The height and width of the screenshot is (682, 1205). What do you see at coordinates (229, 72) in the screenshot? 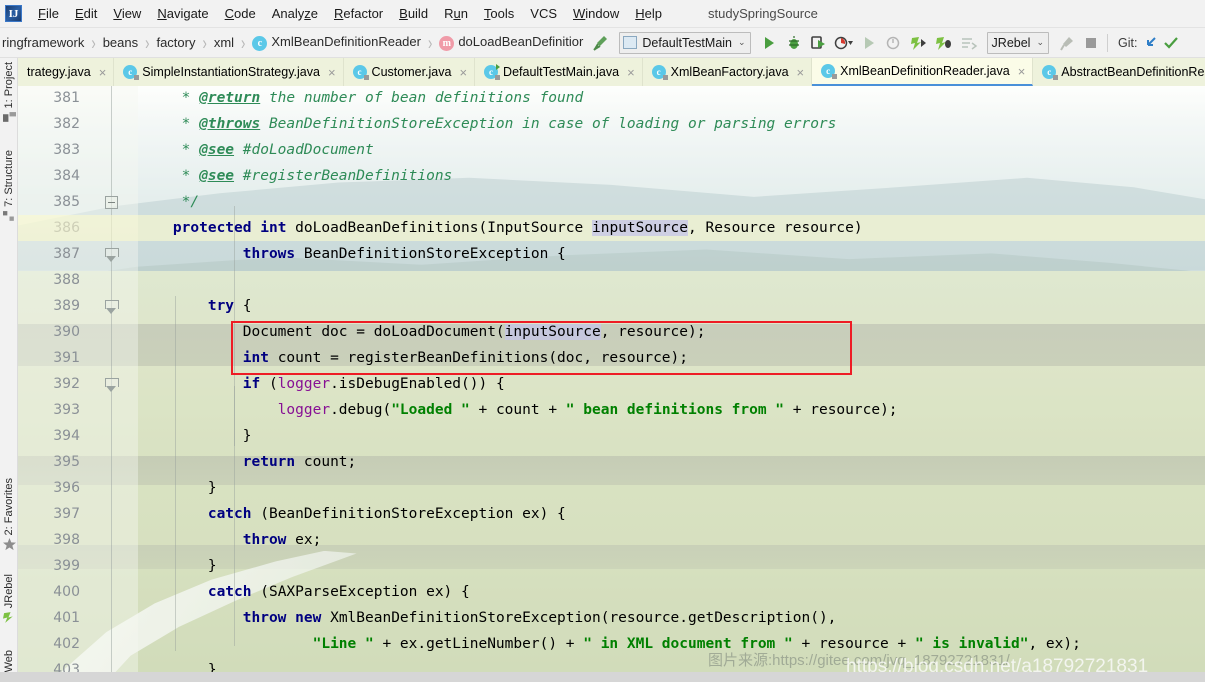
I see `editor-tab: c SimpleInstantiationStrategy.java ×` at bounding box center [229, 72].